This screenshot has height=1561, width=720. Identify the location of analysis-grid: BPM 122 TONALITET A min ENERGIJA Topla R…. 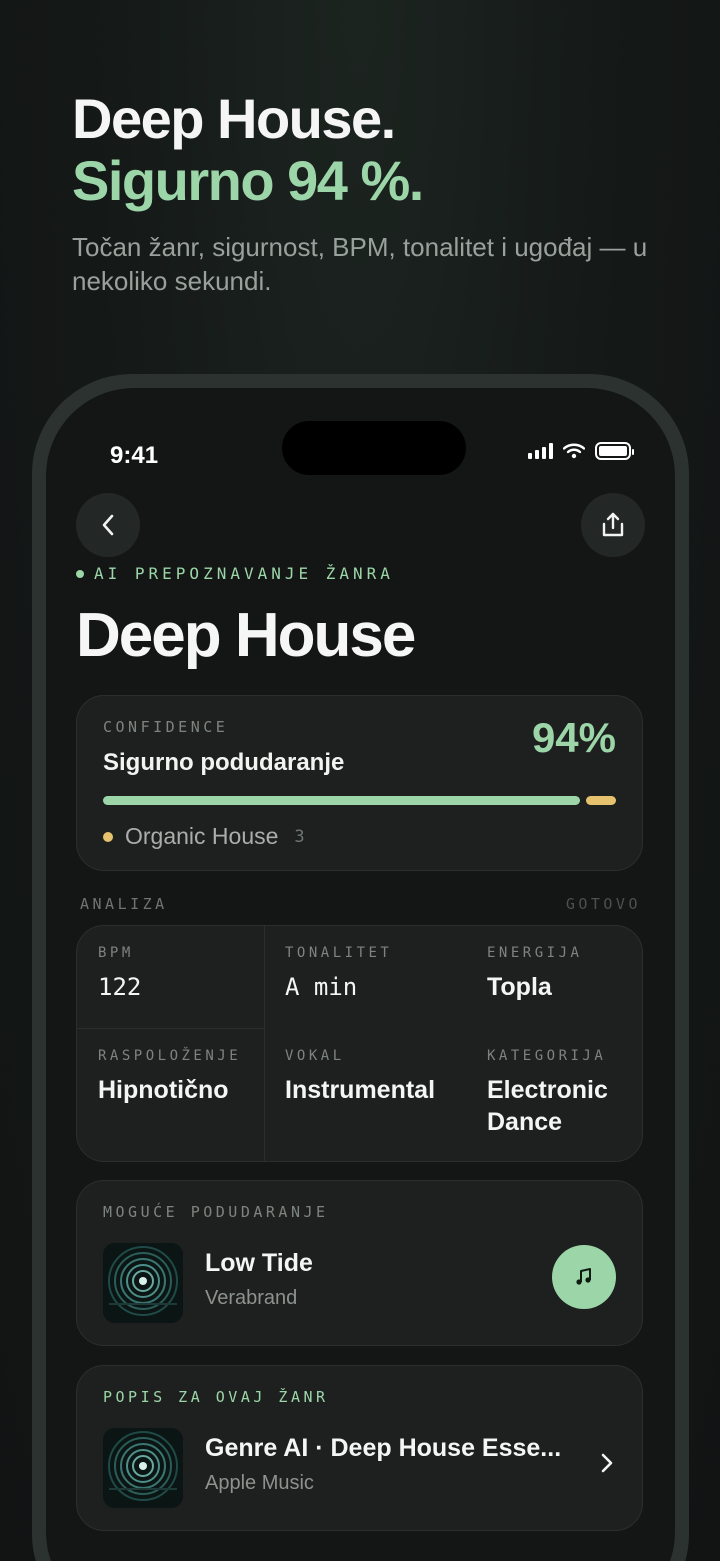
(359, 1043).